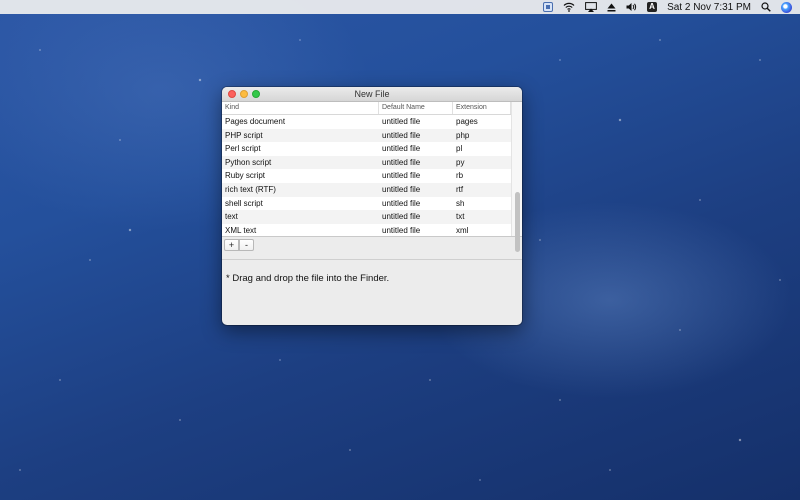  Describe the element at coordinates (366, 189) in the screenshot. I see `table-row: rich text (RTF) untitled file rtf` at that location.